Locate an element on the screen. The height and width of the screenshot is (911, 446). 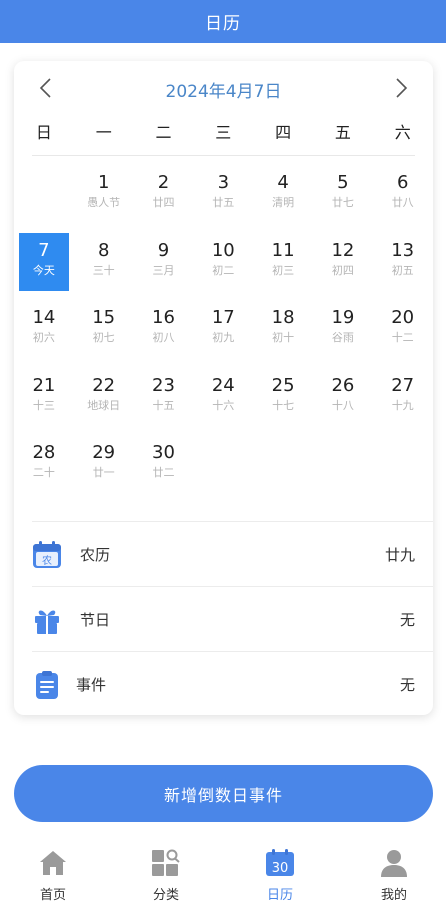
day-cell: 20 十二 is located at coordinates (403, 329).